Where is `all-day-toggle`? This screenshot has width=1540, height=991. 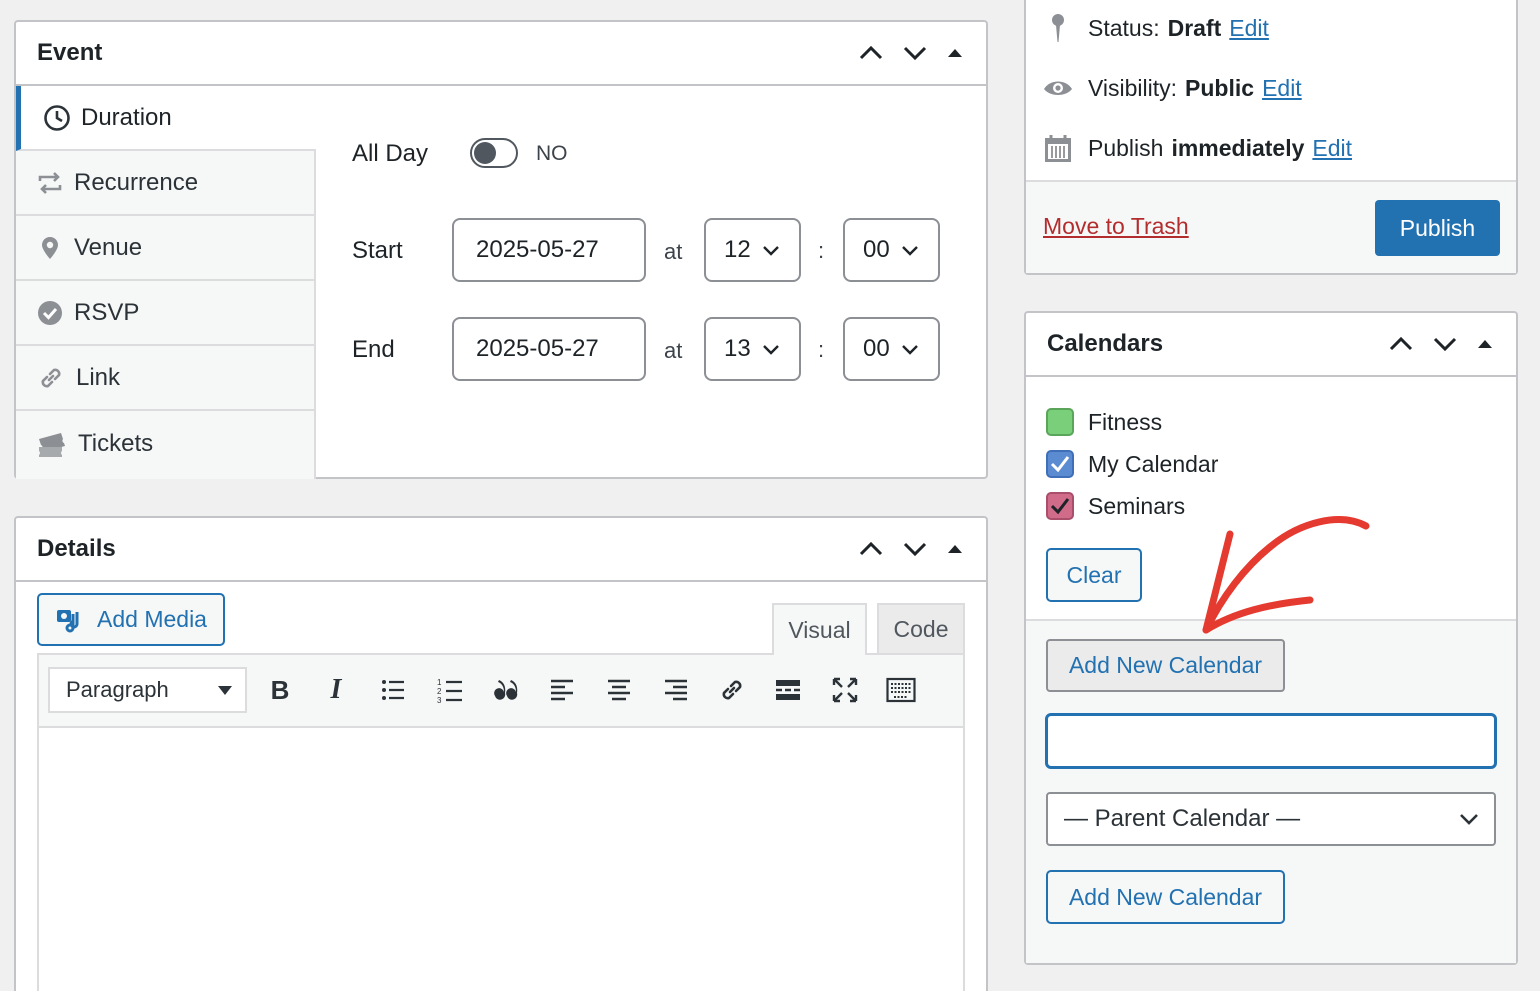
all-day-toggle is located at coordinates (494, 153).